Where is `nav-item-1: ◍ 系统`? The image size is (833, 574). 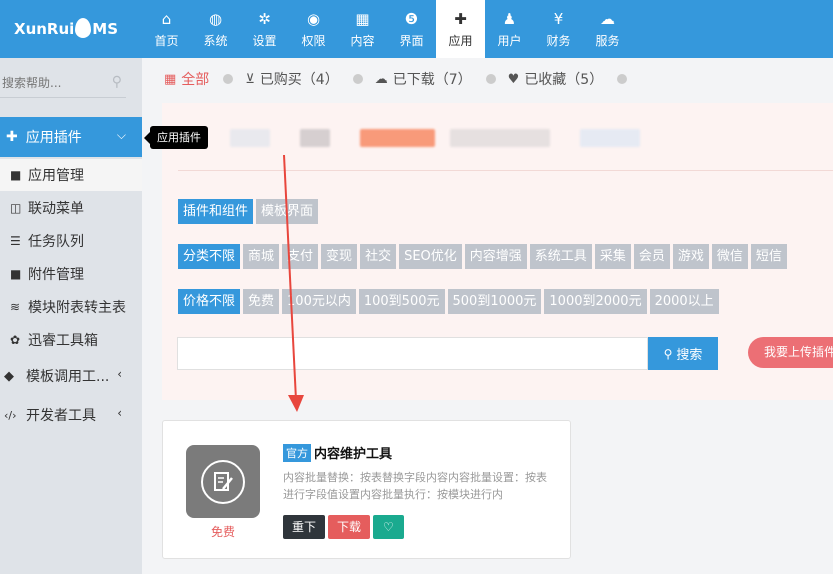
nav-item-1: ◍ 系统 is located at coordinates (215, 29).